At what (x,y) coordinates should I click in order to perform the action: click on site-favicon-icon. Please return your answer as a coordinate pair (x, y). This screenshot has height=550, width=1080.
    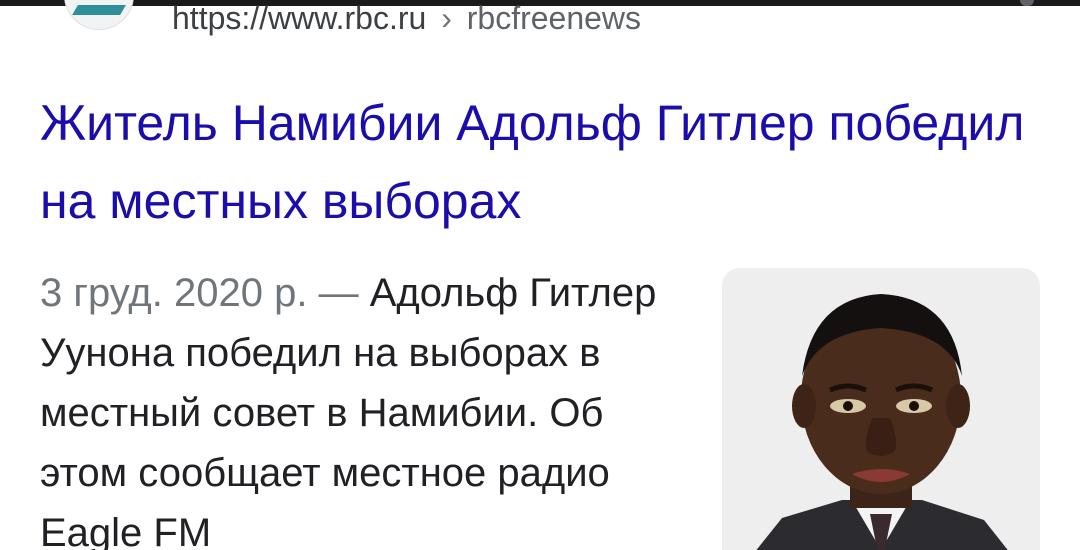
    Looking at the image, I should click on (99, 15).